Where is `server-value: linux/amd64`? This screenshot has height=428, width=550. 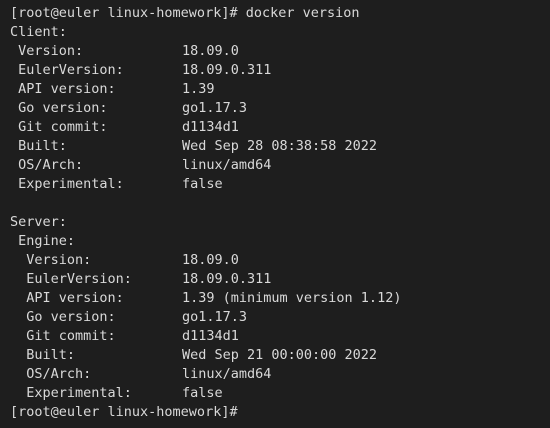
server-value: linux/amd64 is located at coordinates (227, 374).